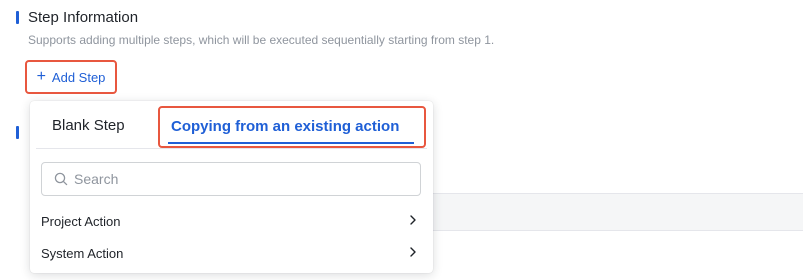  Describe the element at coordinates (83, 17) in the screenshot. I see `section-title: Step Information` at that location.